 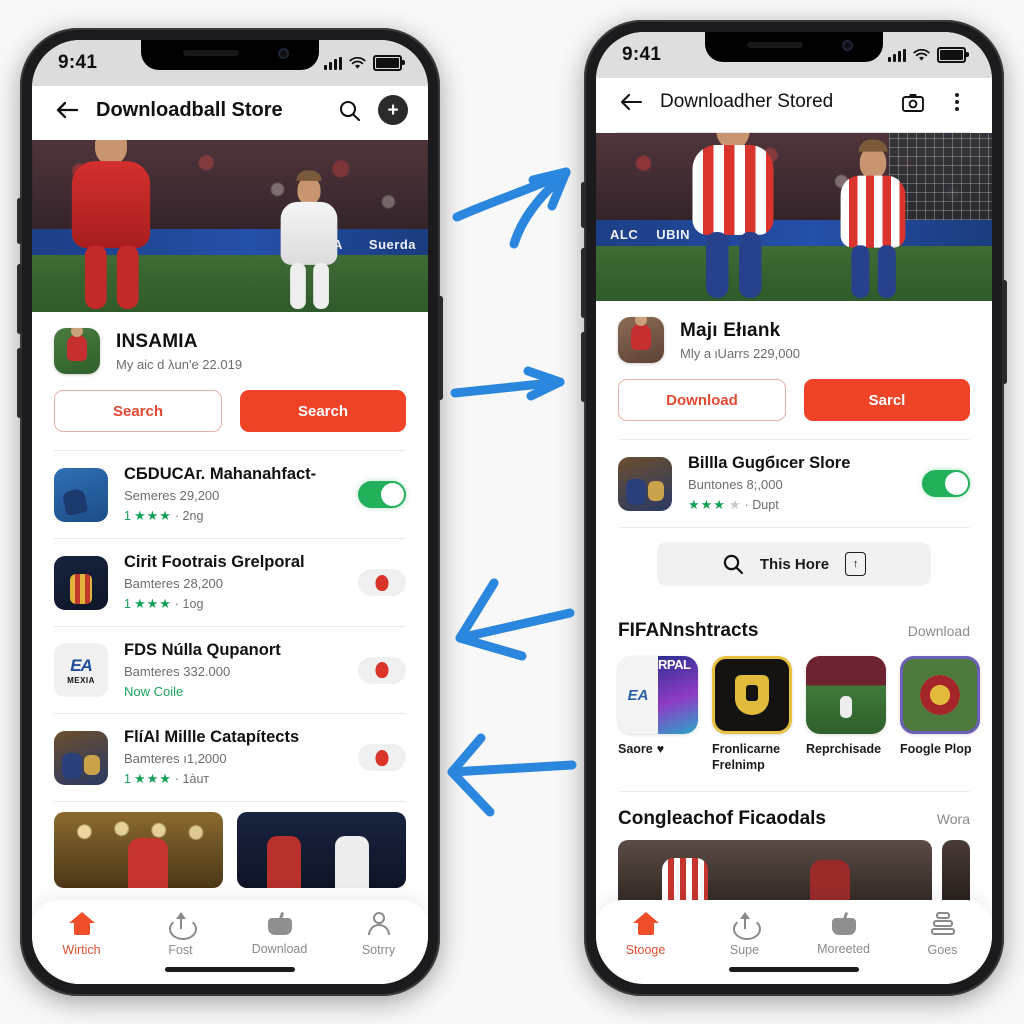 What do you see at coordinates (775, 45) in the screenshot?
I see `earpiece-speaker` at bounding box center [775, 45].